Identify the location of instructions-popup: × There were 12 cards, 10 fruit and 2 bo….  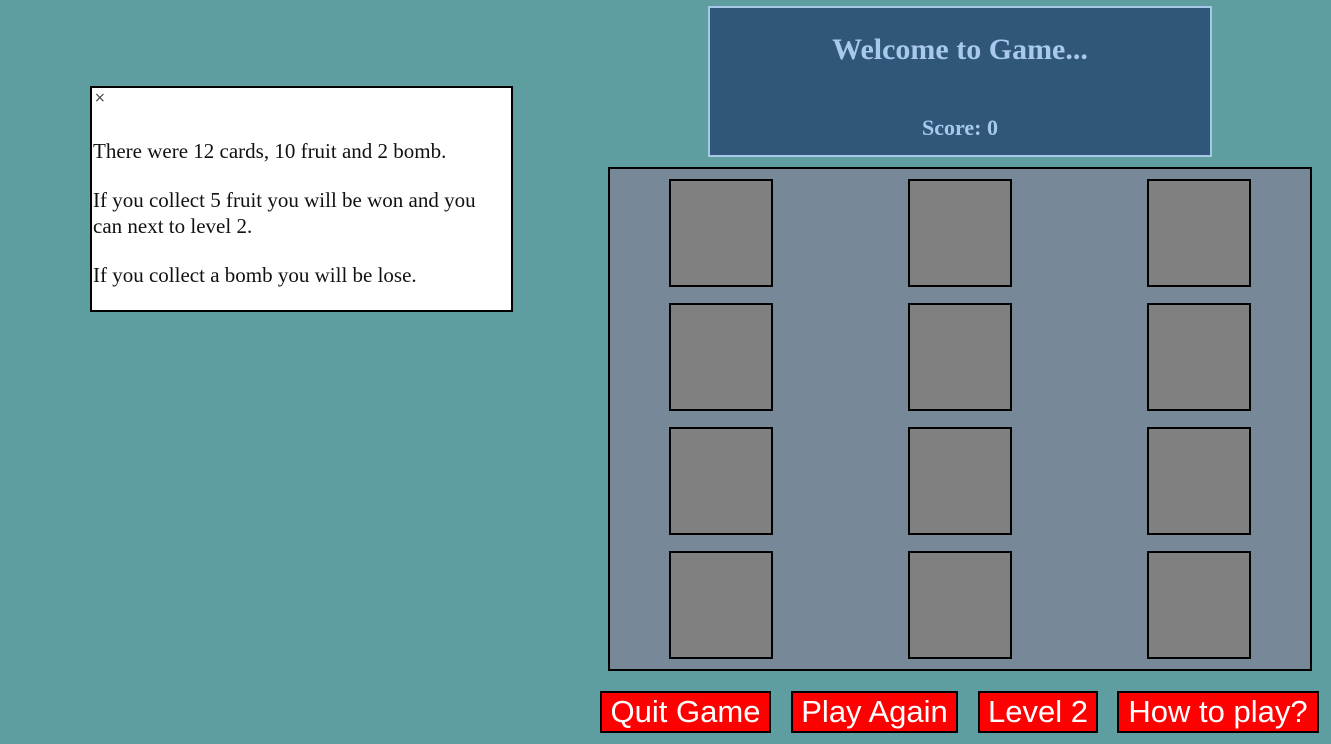
(301, 199).